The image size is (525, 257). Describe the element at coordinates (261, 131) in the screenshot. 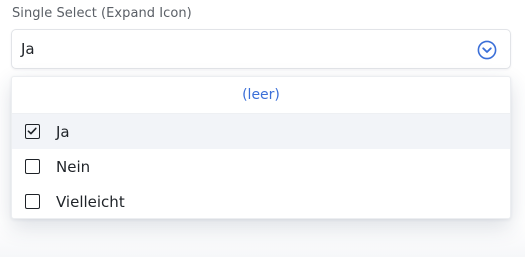

I see `option-ja: Ja` at that location.